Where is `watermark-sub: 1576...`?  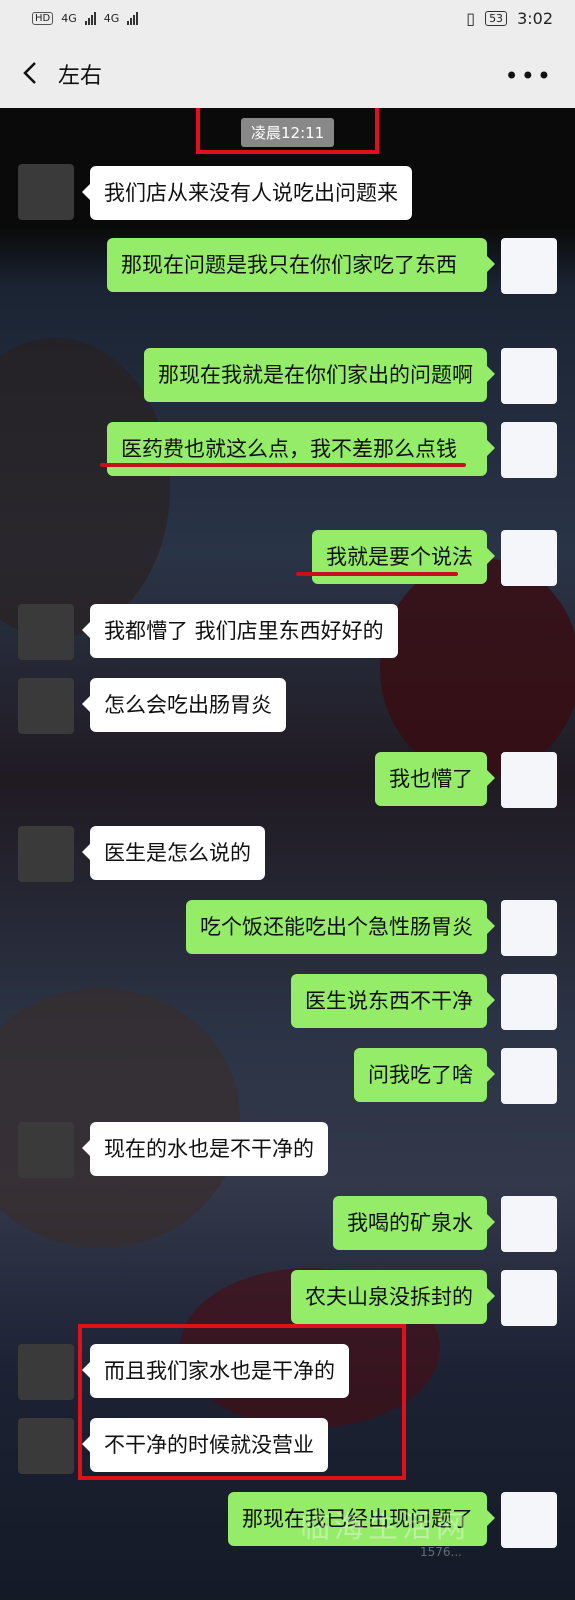
watermark-sub: 1576... is located at coordinates (441, 1552).